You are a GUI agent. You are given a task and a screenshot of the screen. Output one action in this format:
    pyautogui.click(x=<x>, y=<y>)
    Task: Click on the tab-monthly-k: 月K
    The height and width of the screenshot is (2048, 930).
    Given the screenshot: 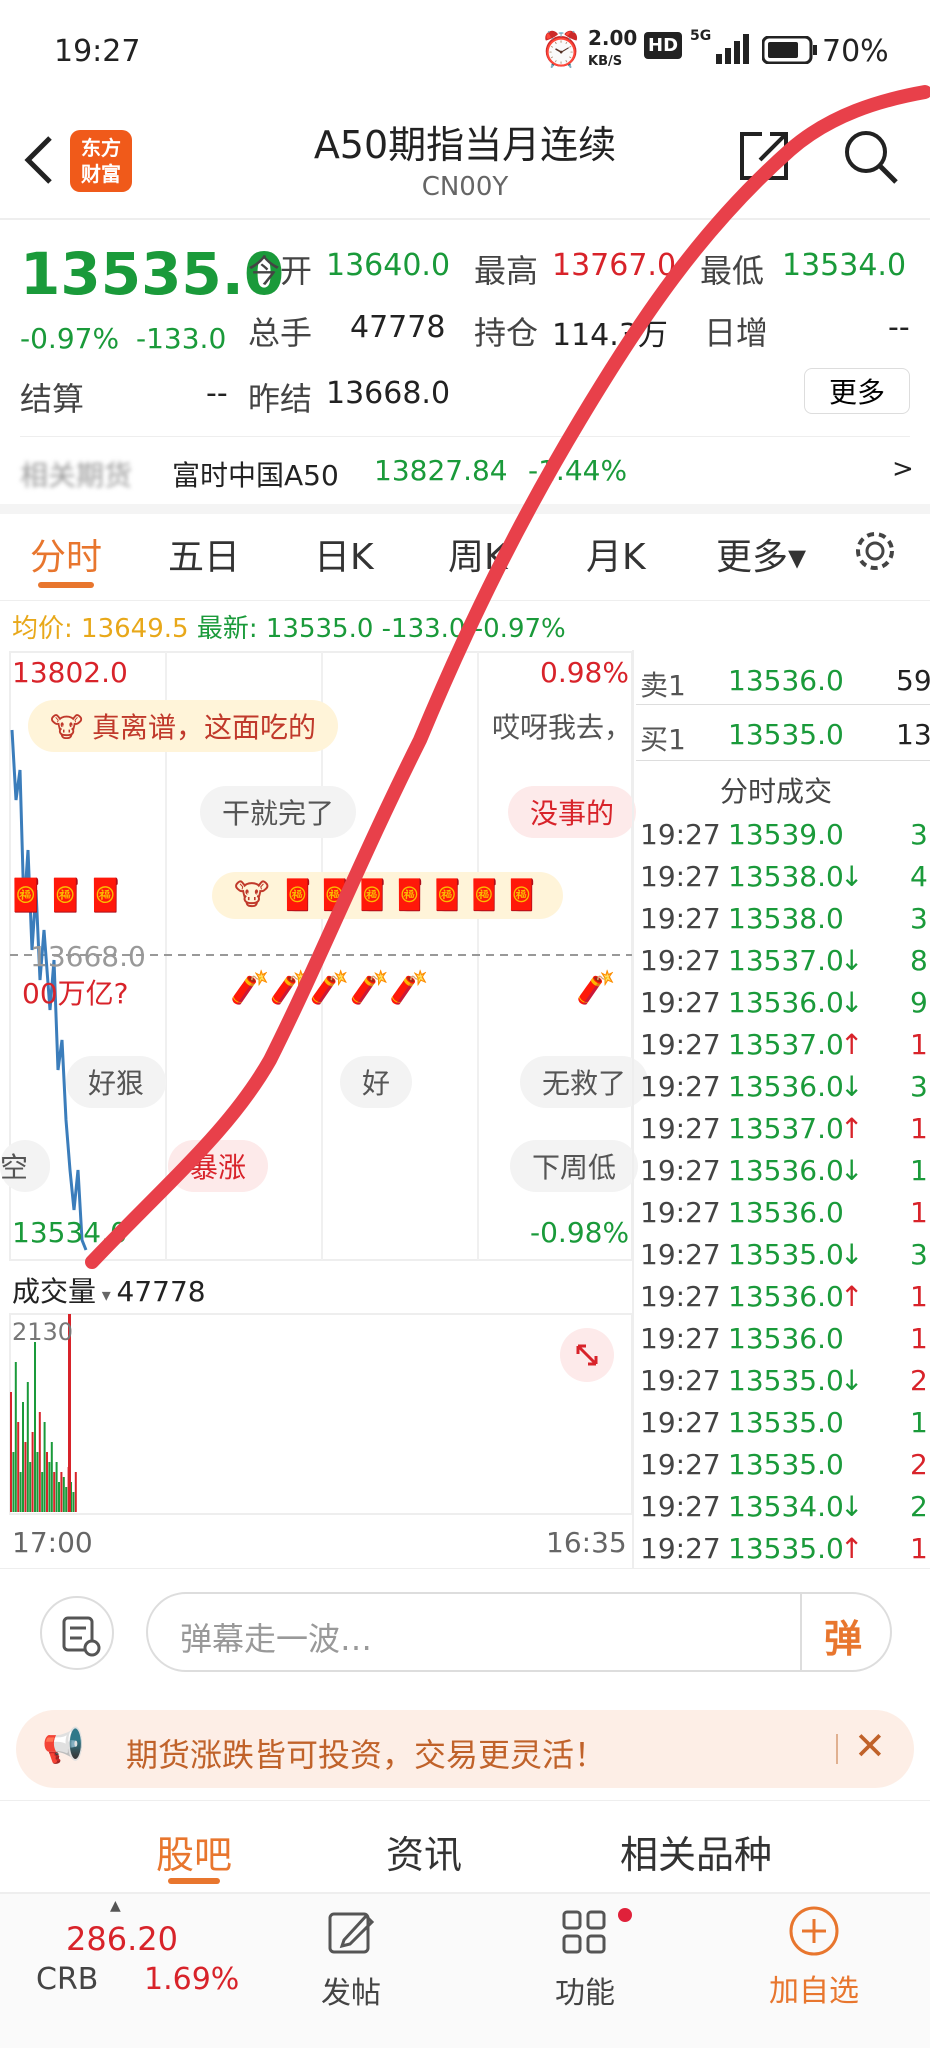 What is the action you would take?
    pyautogui.click(x=616, y=554)
    